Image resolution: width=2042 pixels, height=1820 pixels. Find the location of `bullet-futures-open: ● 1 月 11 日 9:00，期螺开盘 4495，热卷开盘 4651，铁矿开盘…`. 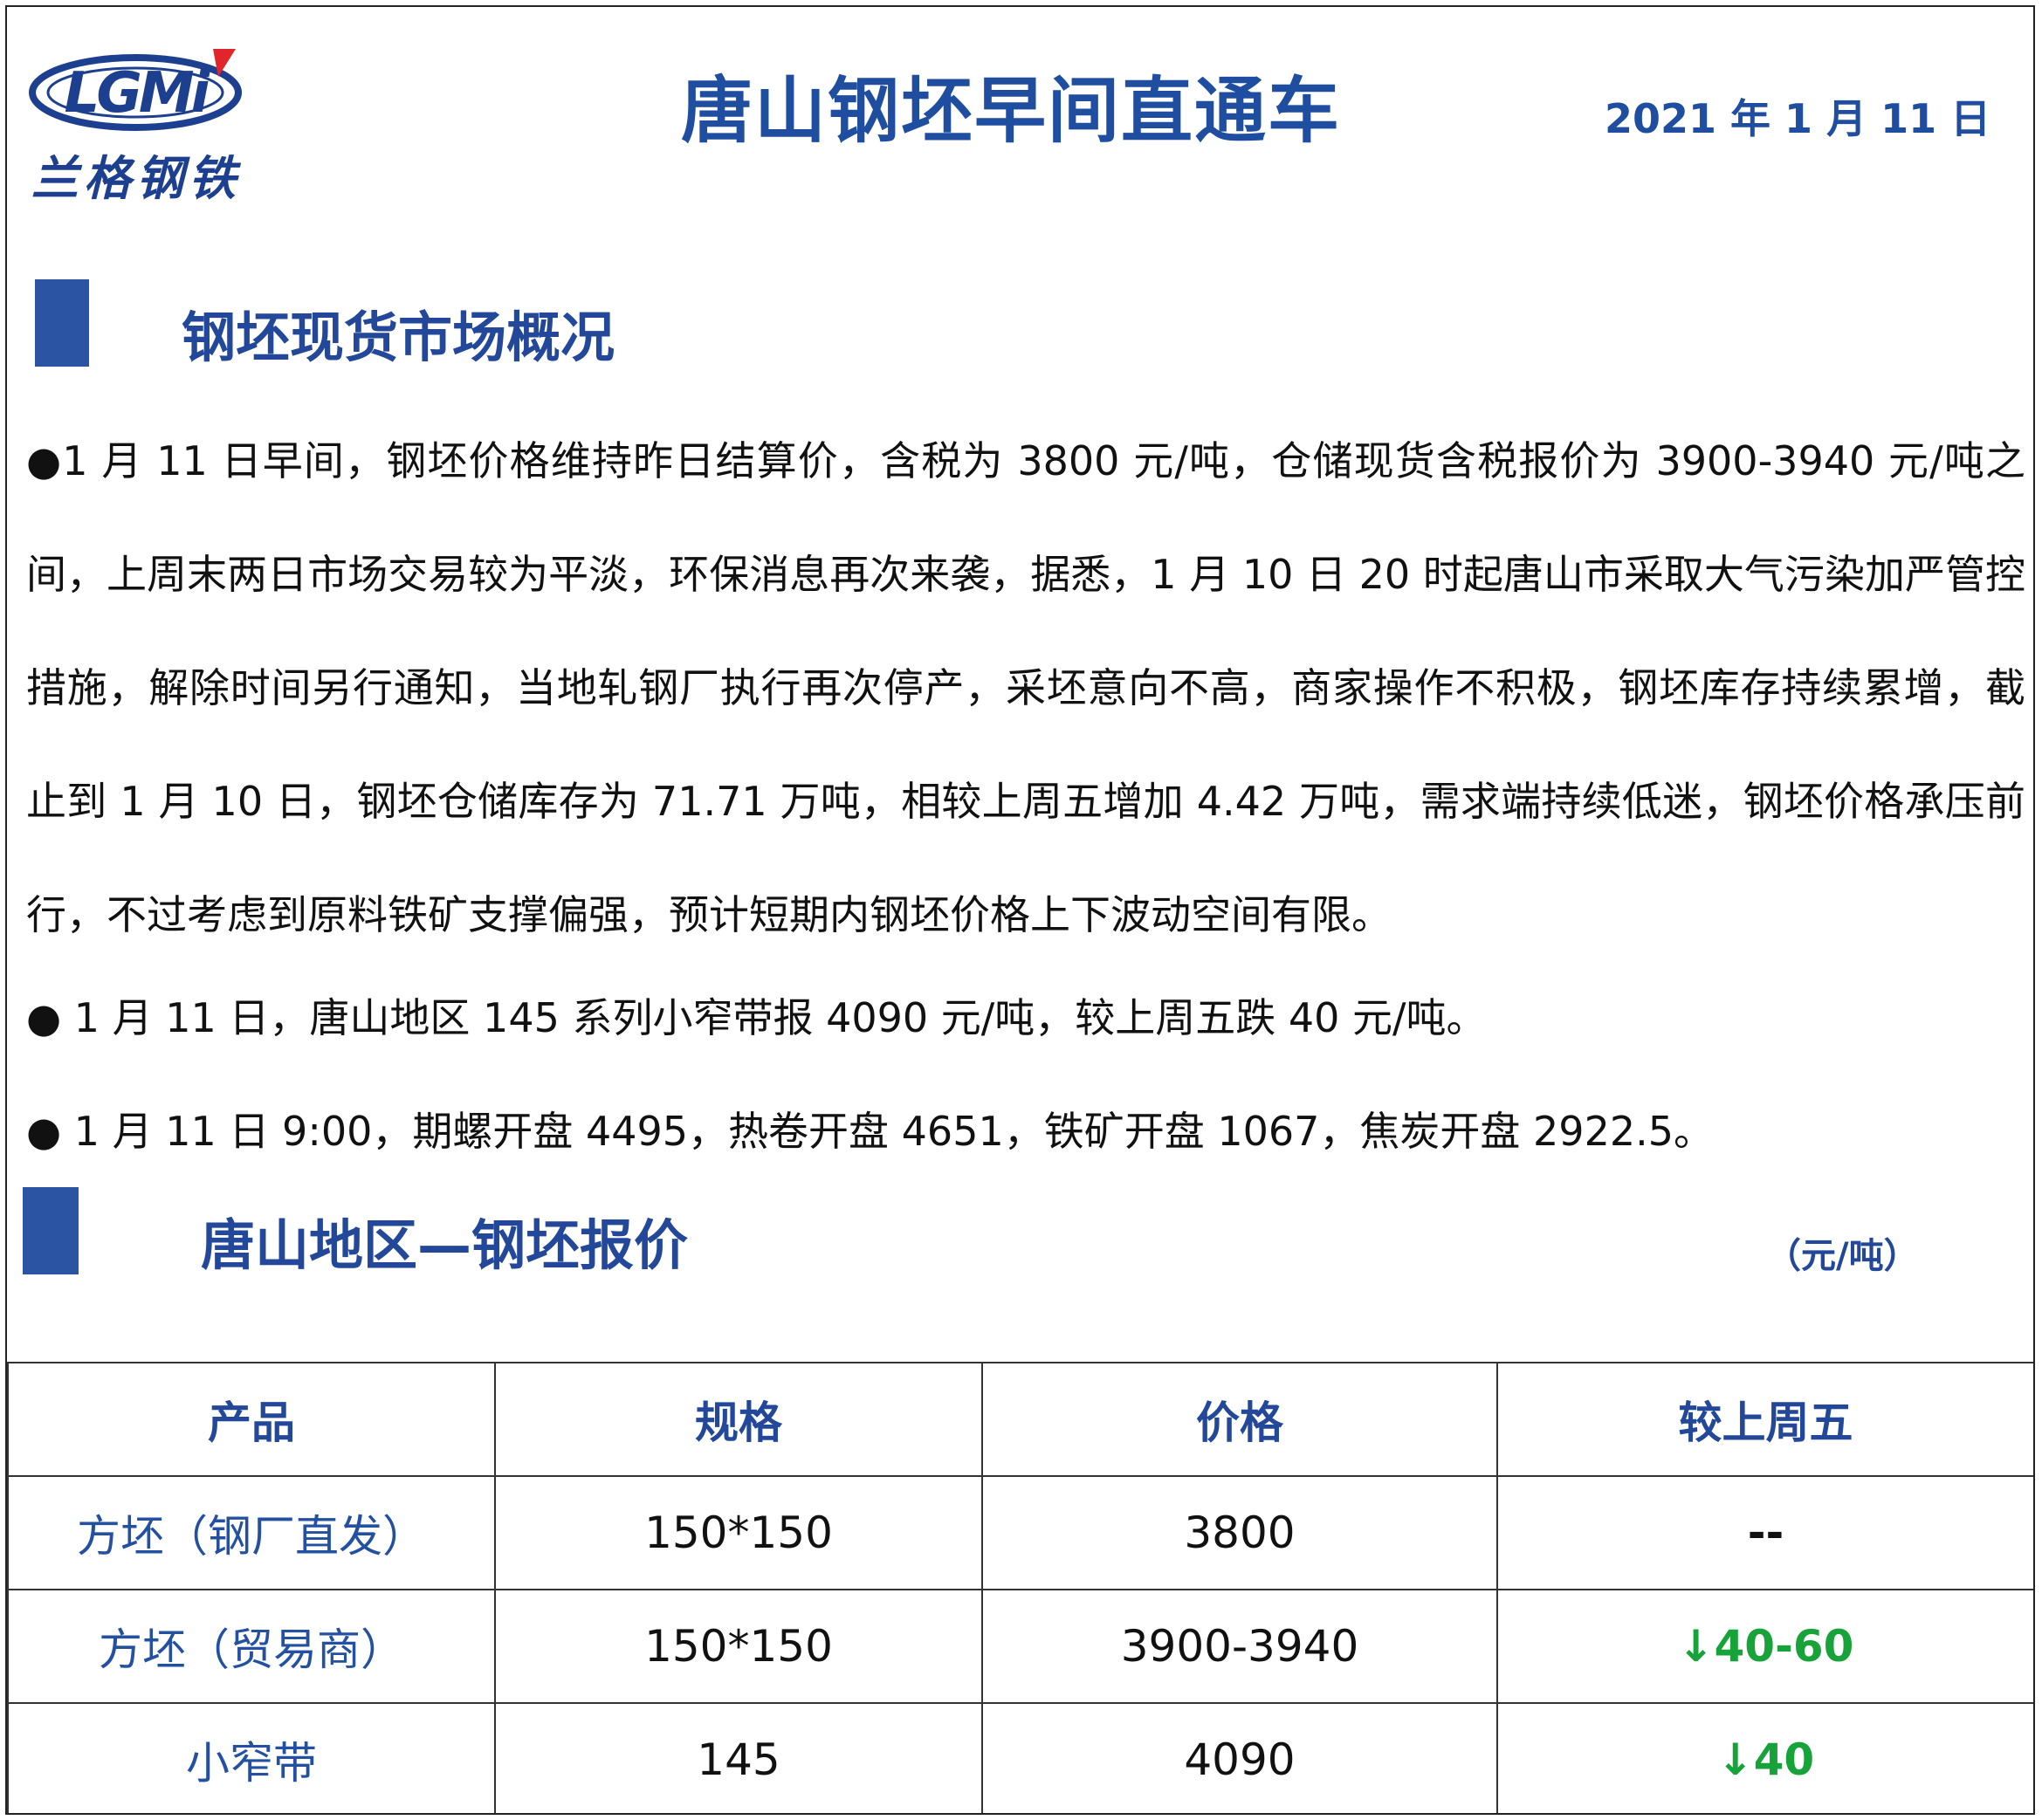

bullet-futures-open: ● 1 月 11 日 9:00，期螺开盘 4495，热卷开盘 4651，铁矿开盘… is located at coordinates (870, 1131).